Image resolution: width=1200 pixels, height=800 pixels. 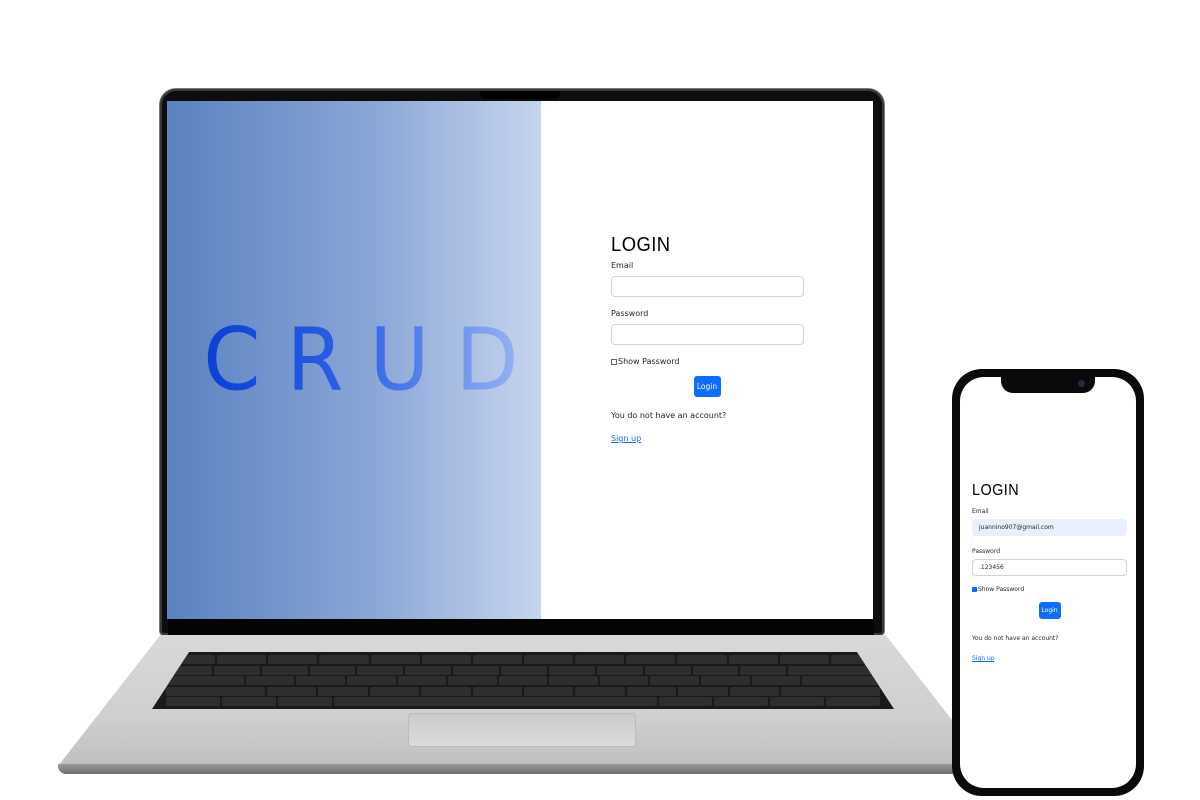 I want to click on laptop-front-edge, so click(x=523, y=769).